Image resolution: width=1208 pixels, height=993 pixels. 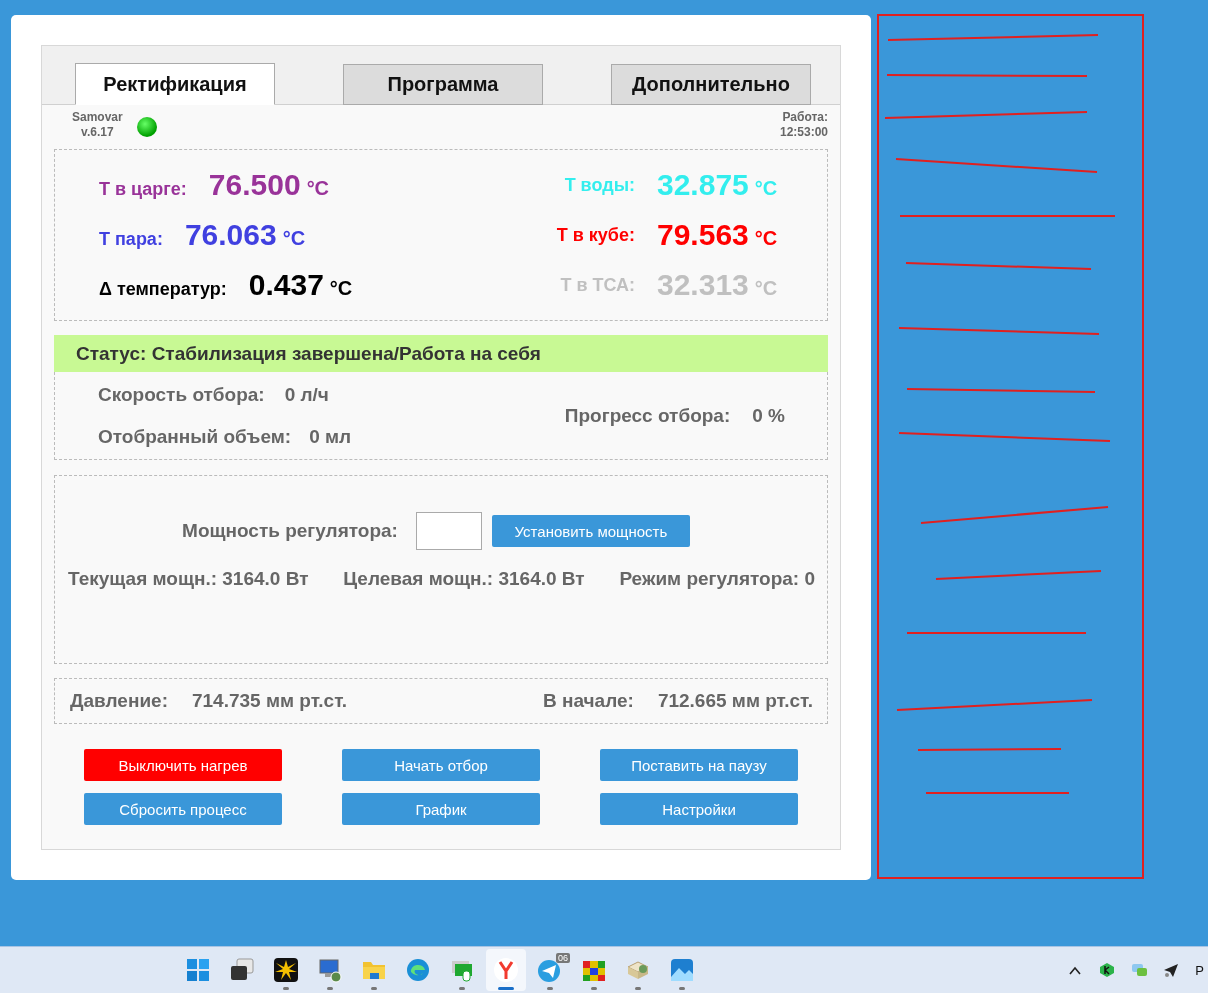 What do you see at coordinates (286, 285) in the screenshot?
I see `temperature-value: 0.437` at bounding box center [286, 285].